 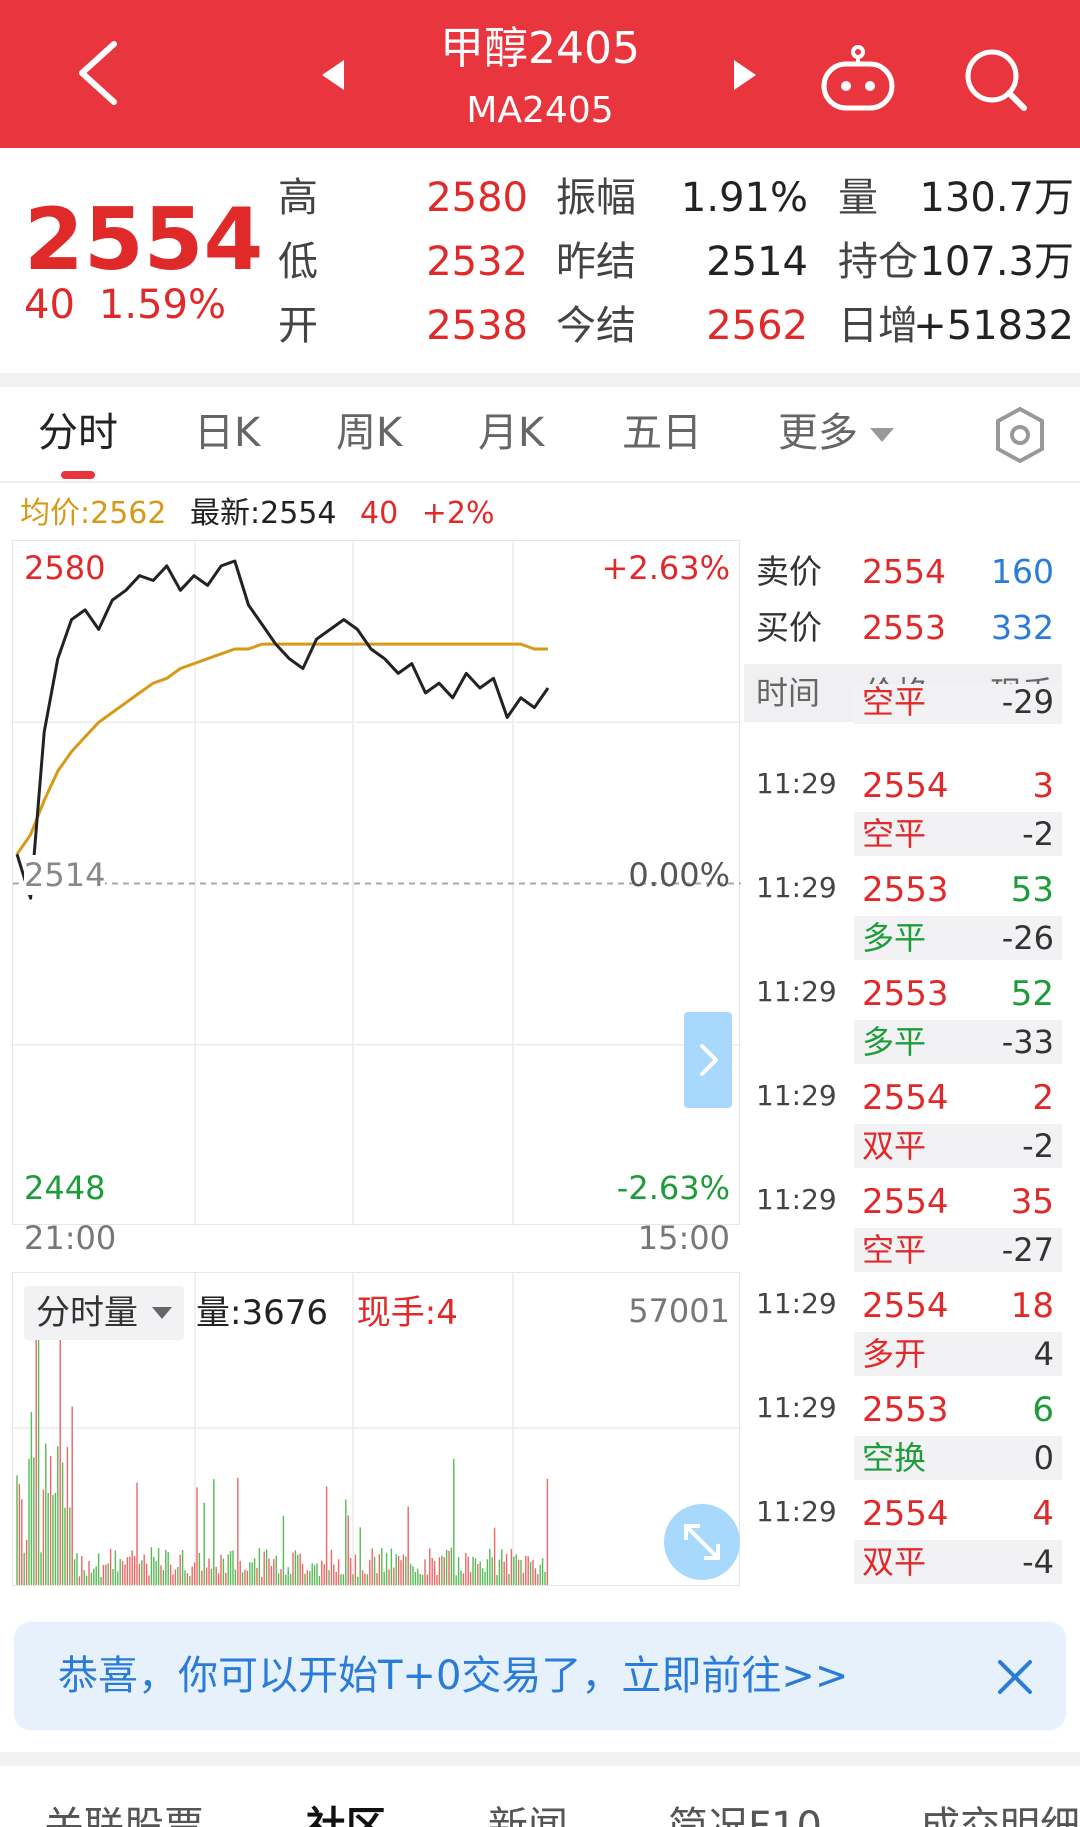 I want to click on robot-assistant-icon, so click(x=858, y=79).